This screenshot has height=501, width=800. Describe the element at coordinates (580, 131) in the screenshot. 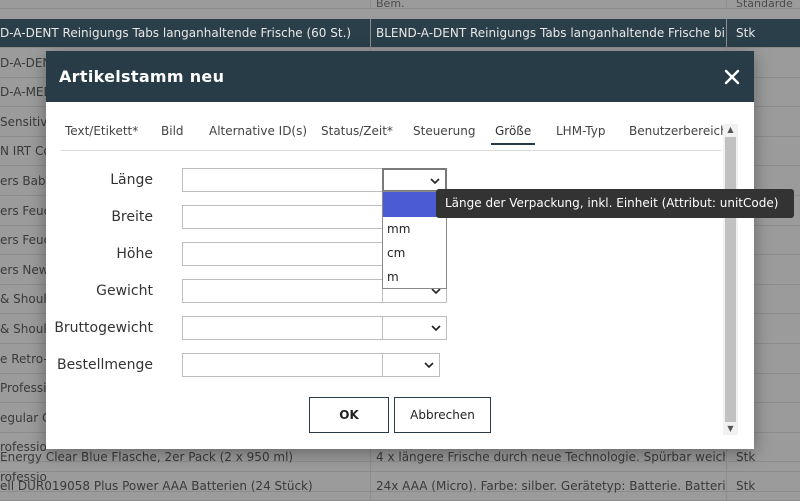

I see `tab-lhm-typ: LHM-Typ` at that location.